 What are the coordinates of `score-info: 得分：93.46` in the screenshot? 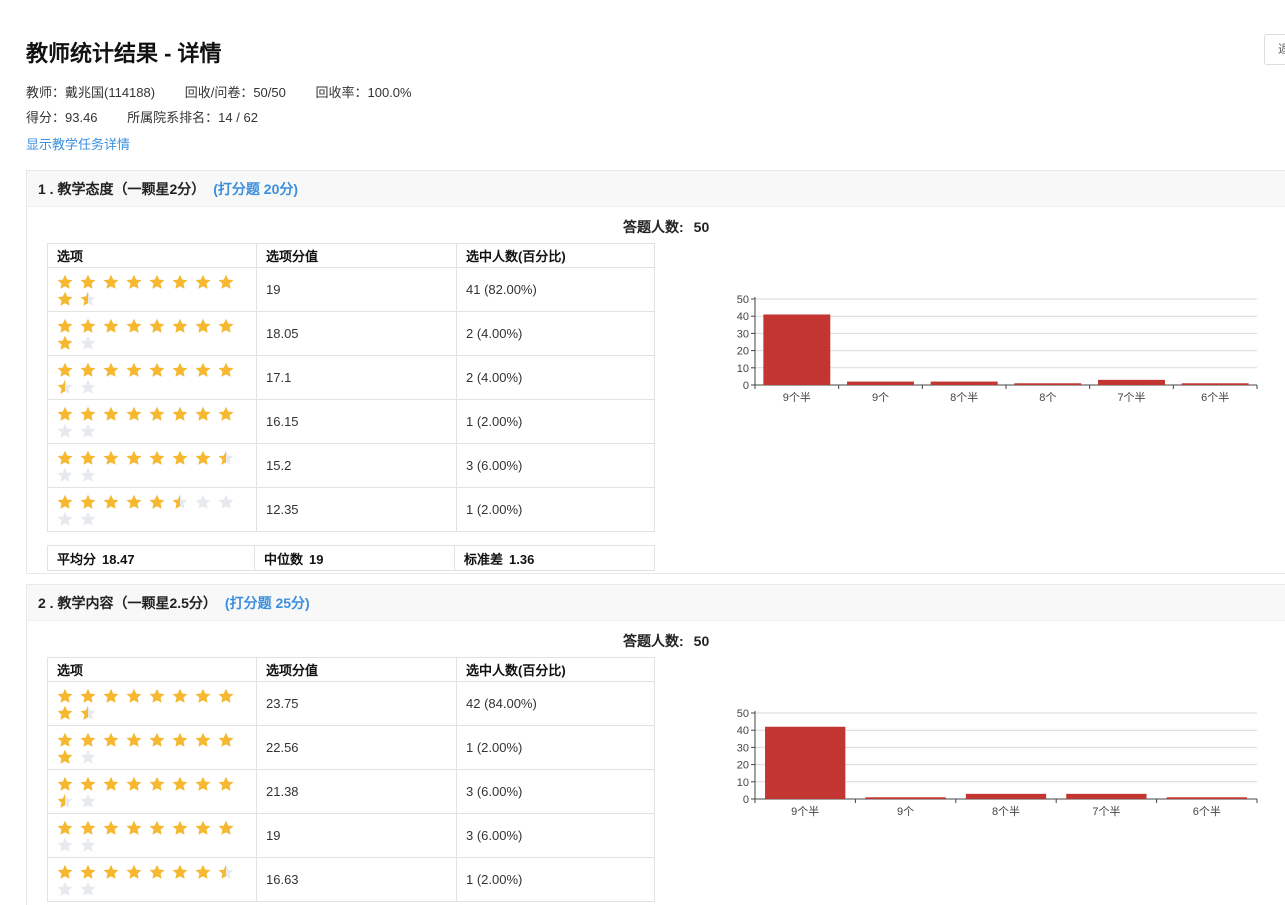 It's located at (62, 117).